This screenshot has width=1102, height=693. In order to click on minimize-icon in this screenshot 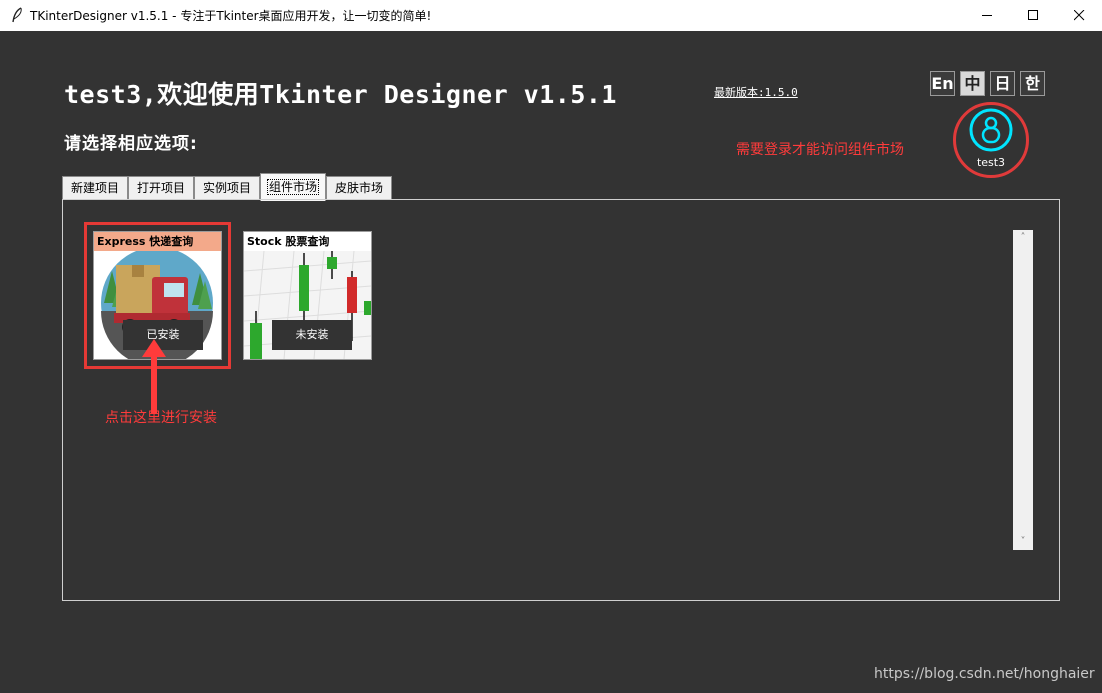, I will do `click(987, 15)`.